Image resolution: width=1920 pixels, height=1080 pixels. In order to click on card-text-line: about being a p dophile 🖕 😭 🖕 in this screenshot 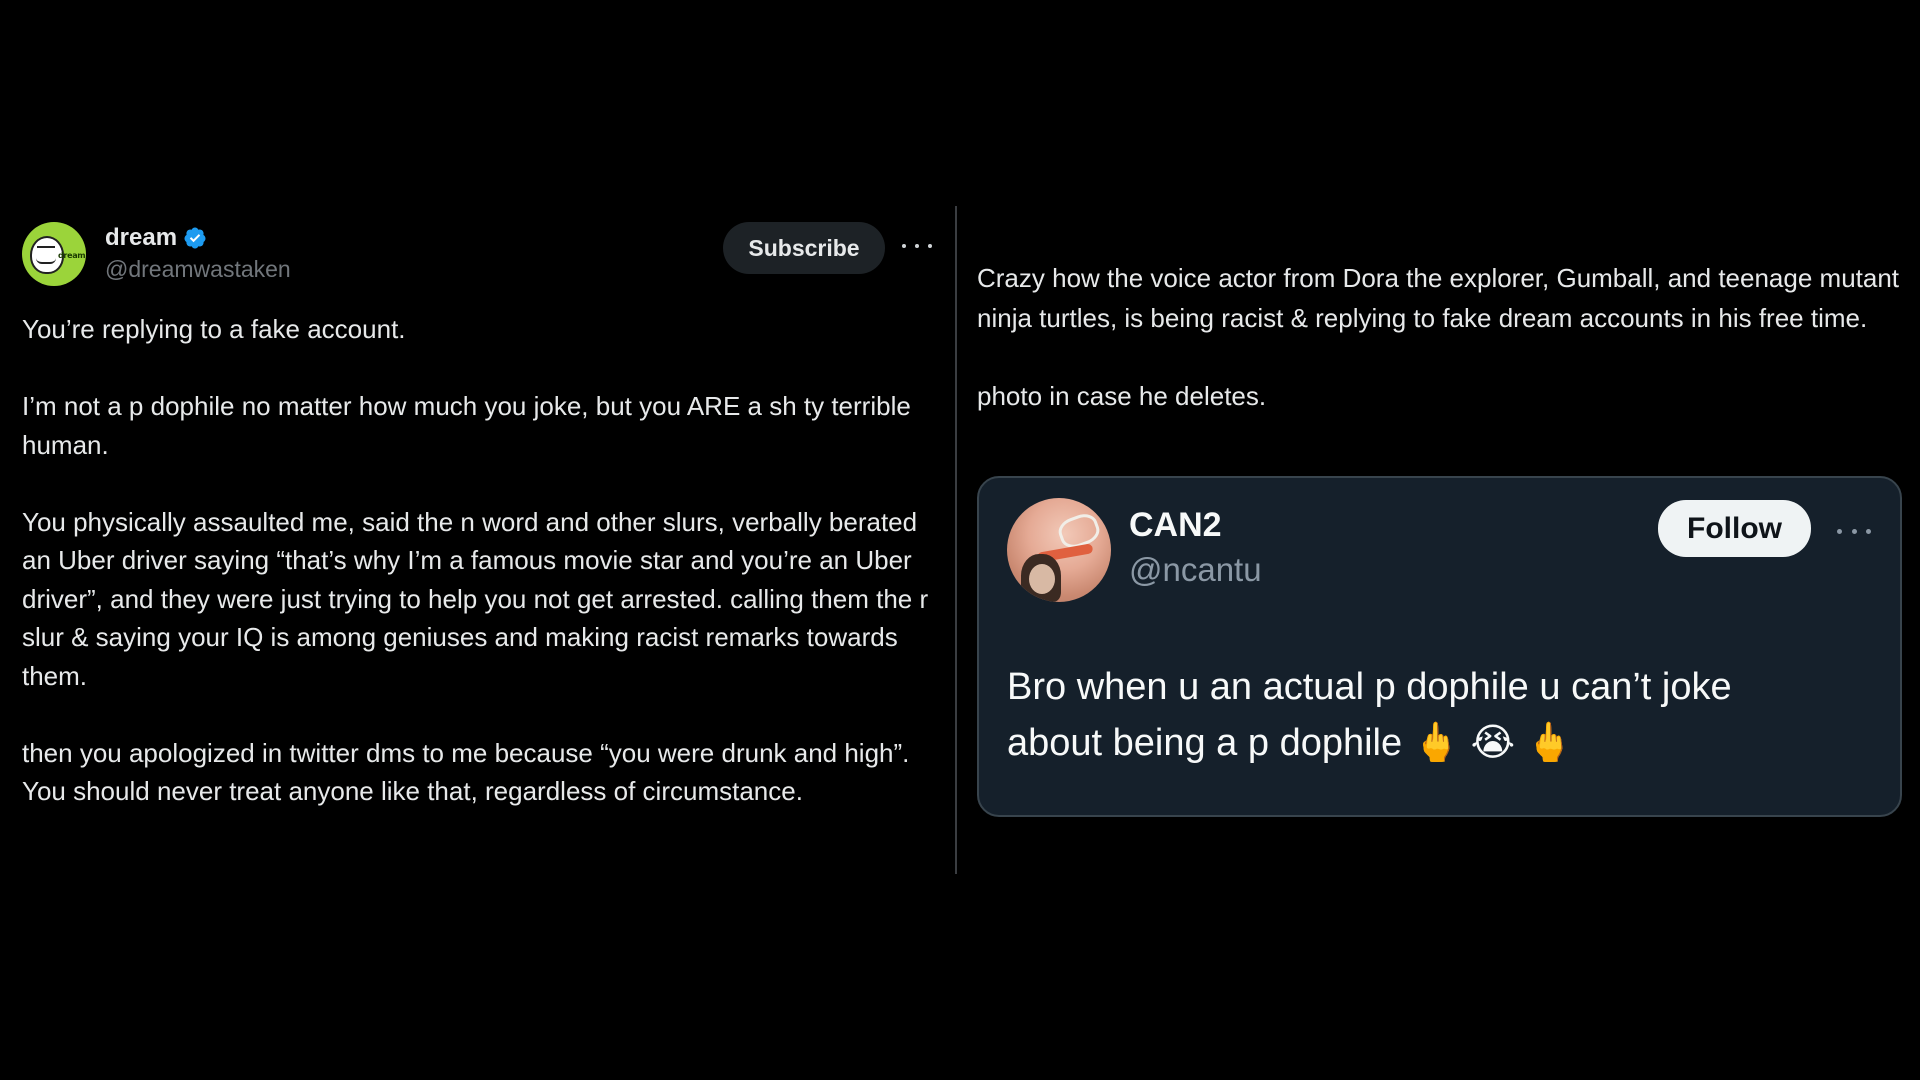, I will do `click(1437, 743)`.